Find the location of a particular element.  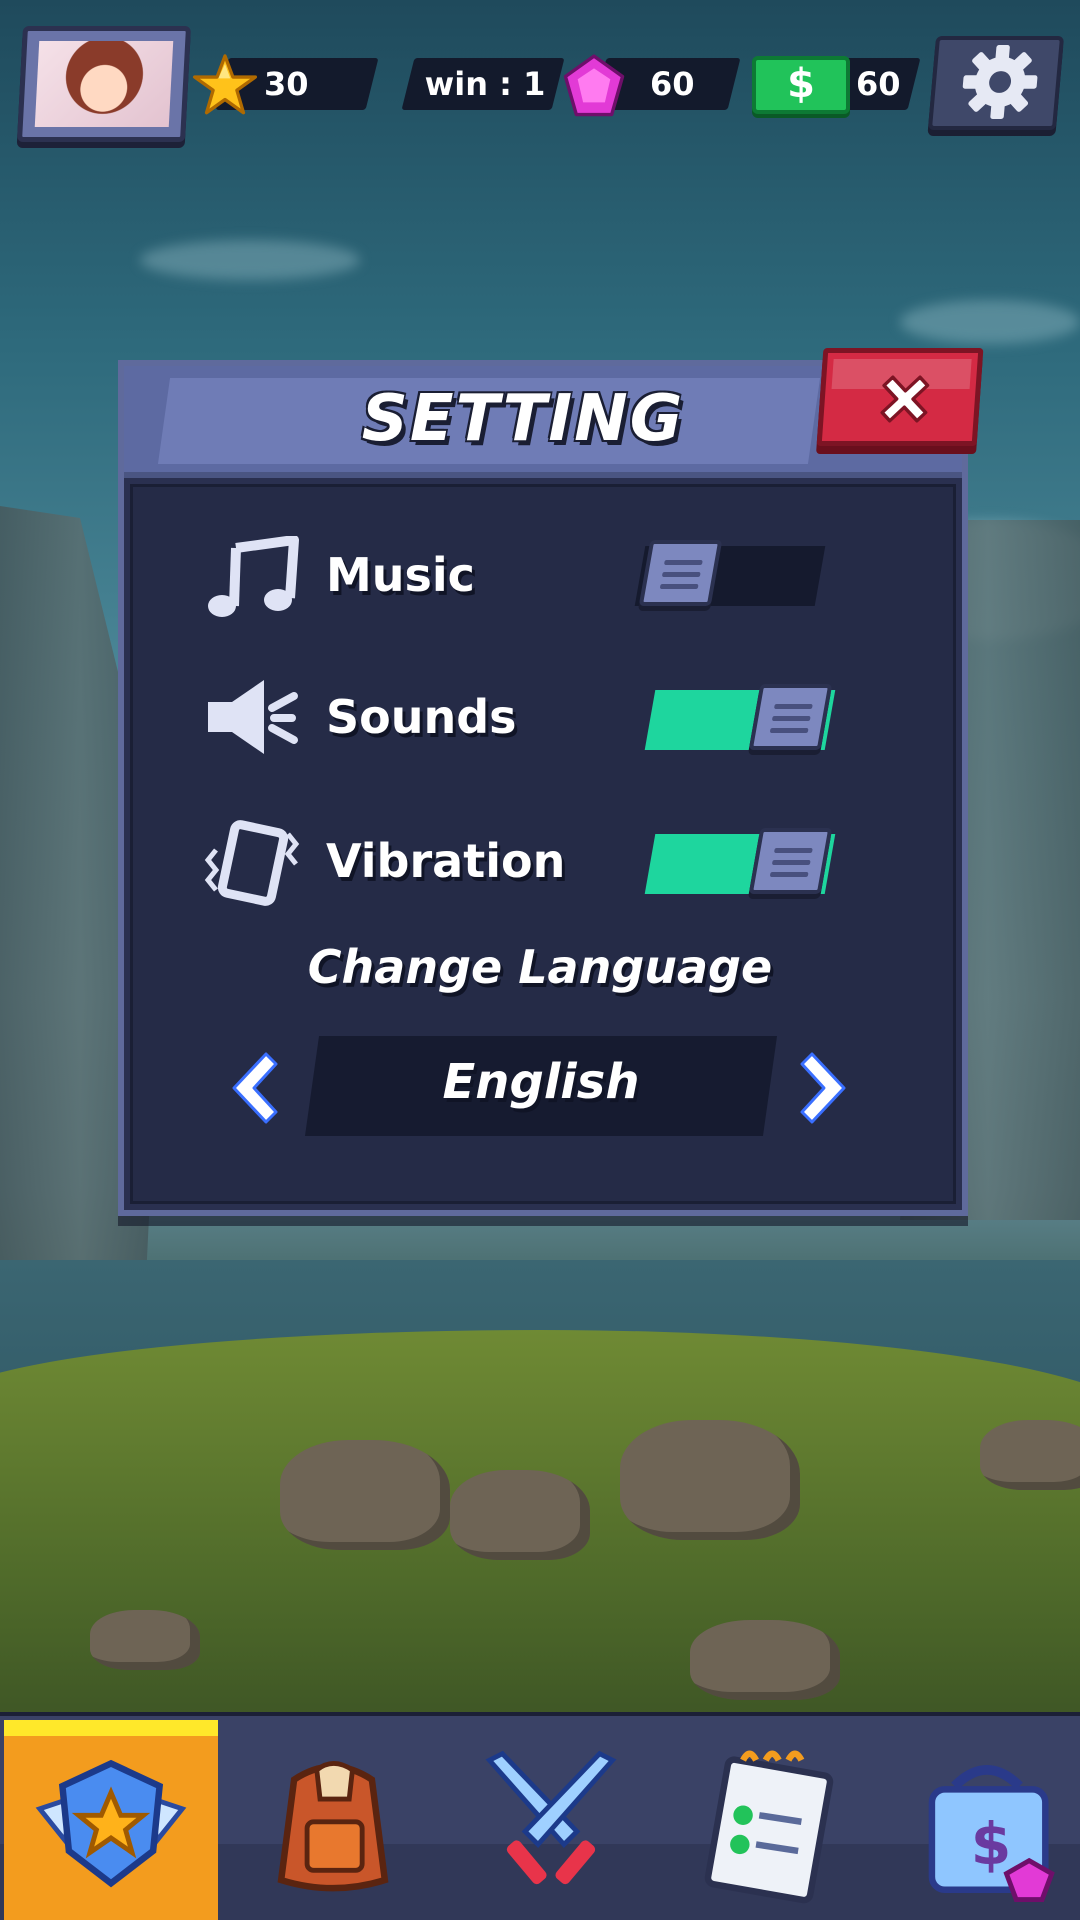

star-icon is located at coordinates (225, 84).